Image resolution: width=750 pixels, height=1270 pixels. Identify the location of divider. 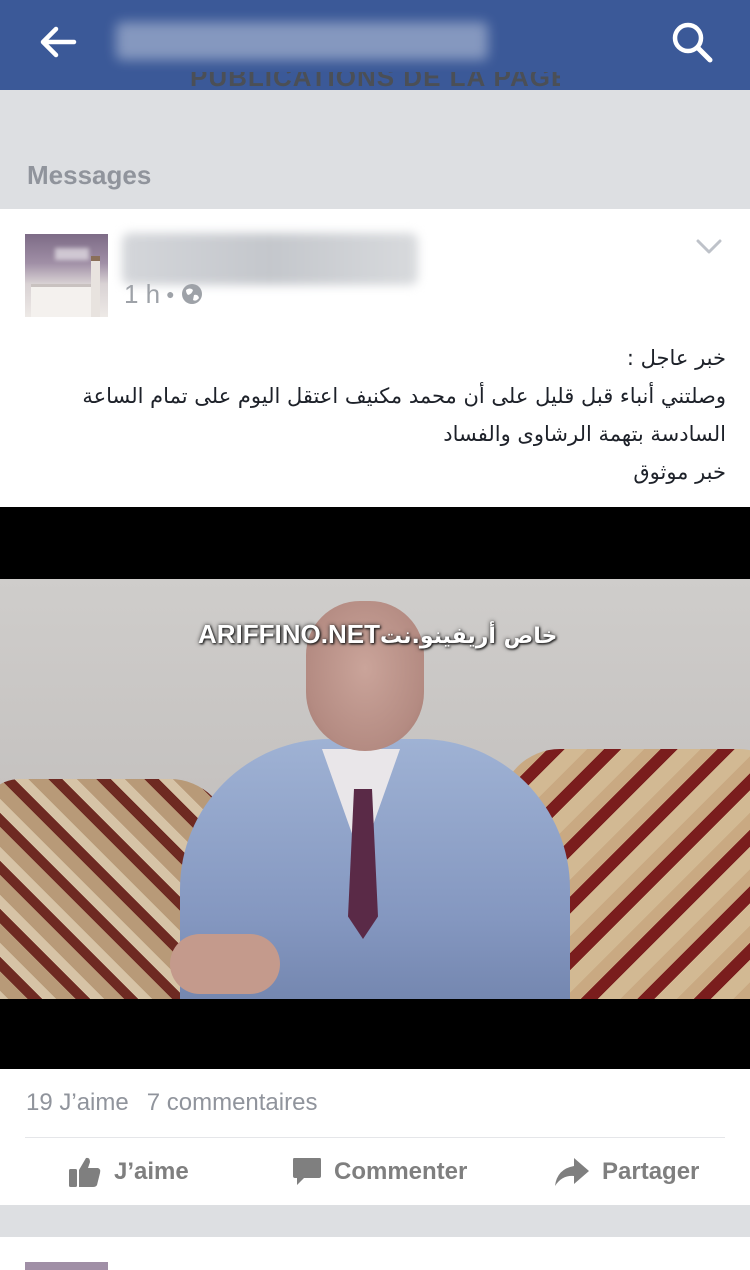
(375, 1137).